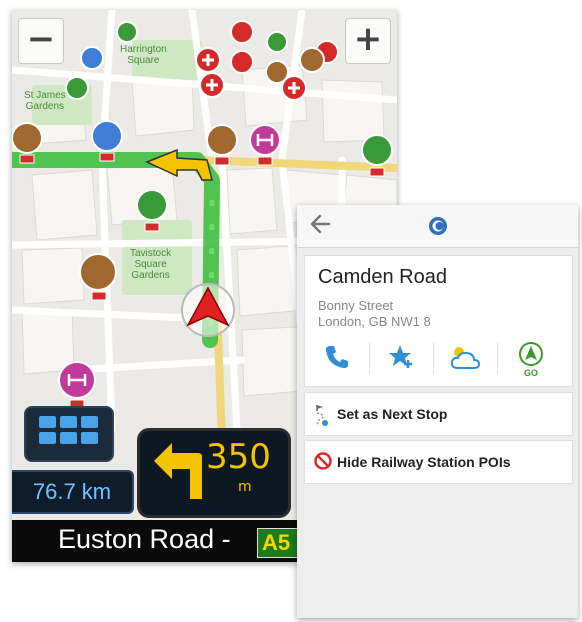 The width and height of the screenshot is (582, 622). Describe the element at coordinates (320, 224) in the screenshot. I see `back-arrow-icon` at that location.